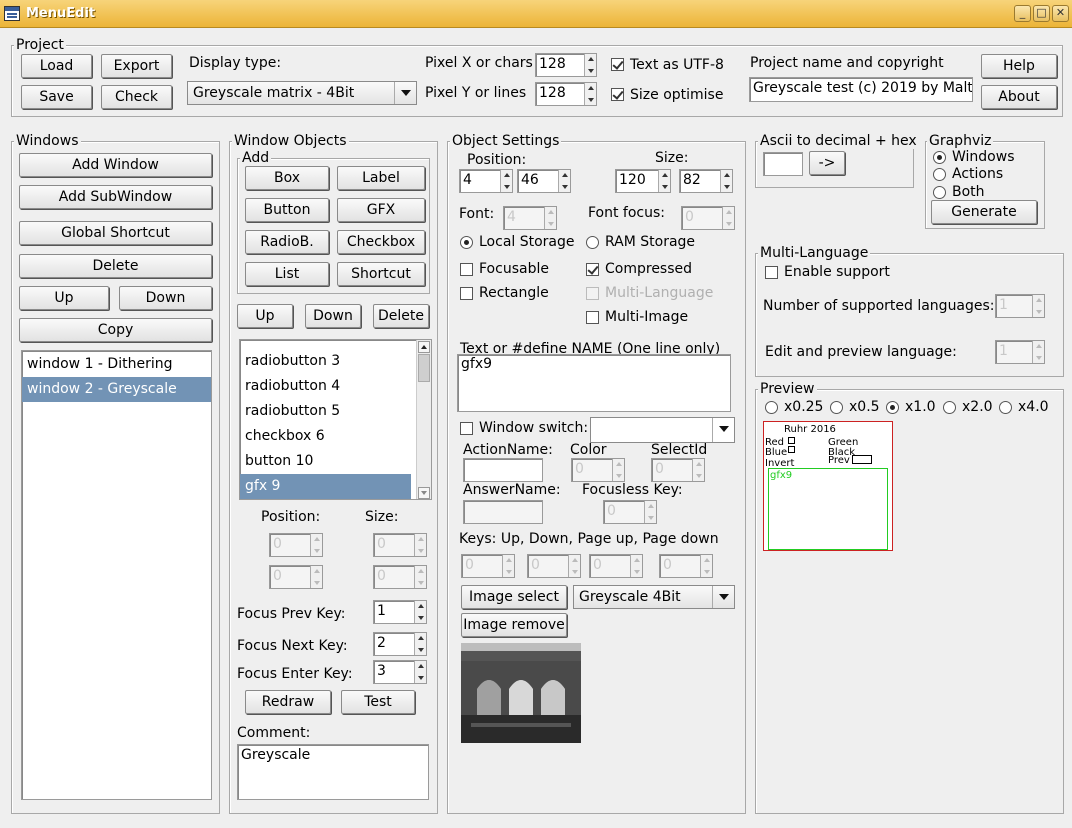 The height and width of the screenshot is (828, 1072). What do you see at coordinates (892, 407) in the screenshot?
I see `zoom-1-radio` at bounding box center [892, 407].